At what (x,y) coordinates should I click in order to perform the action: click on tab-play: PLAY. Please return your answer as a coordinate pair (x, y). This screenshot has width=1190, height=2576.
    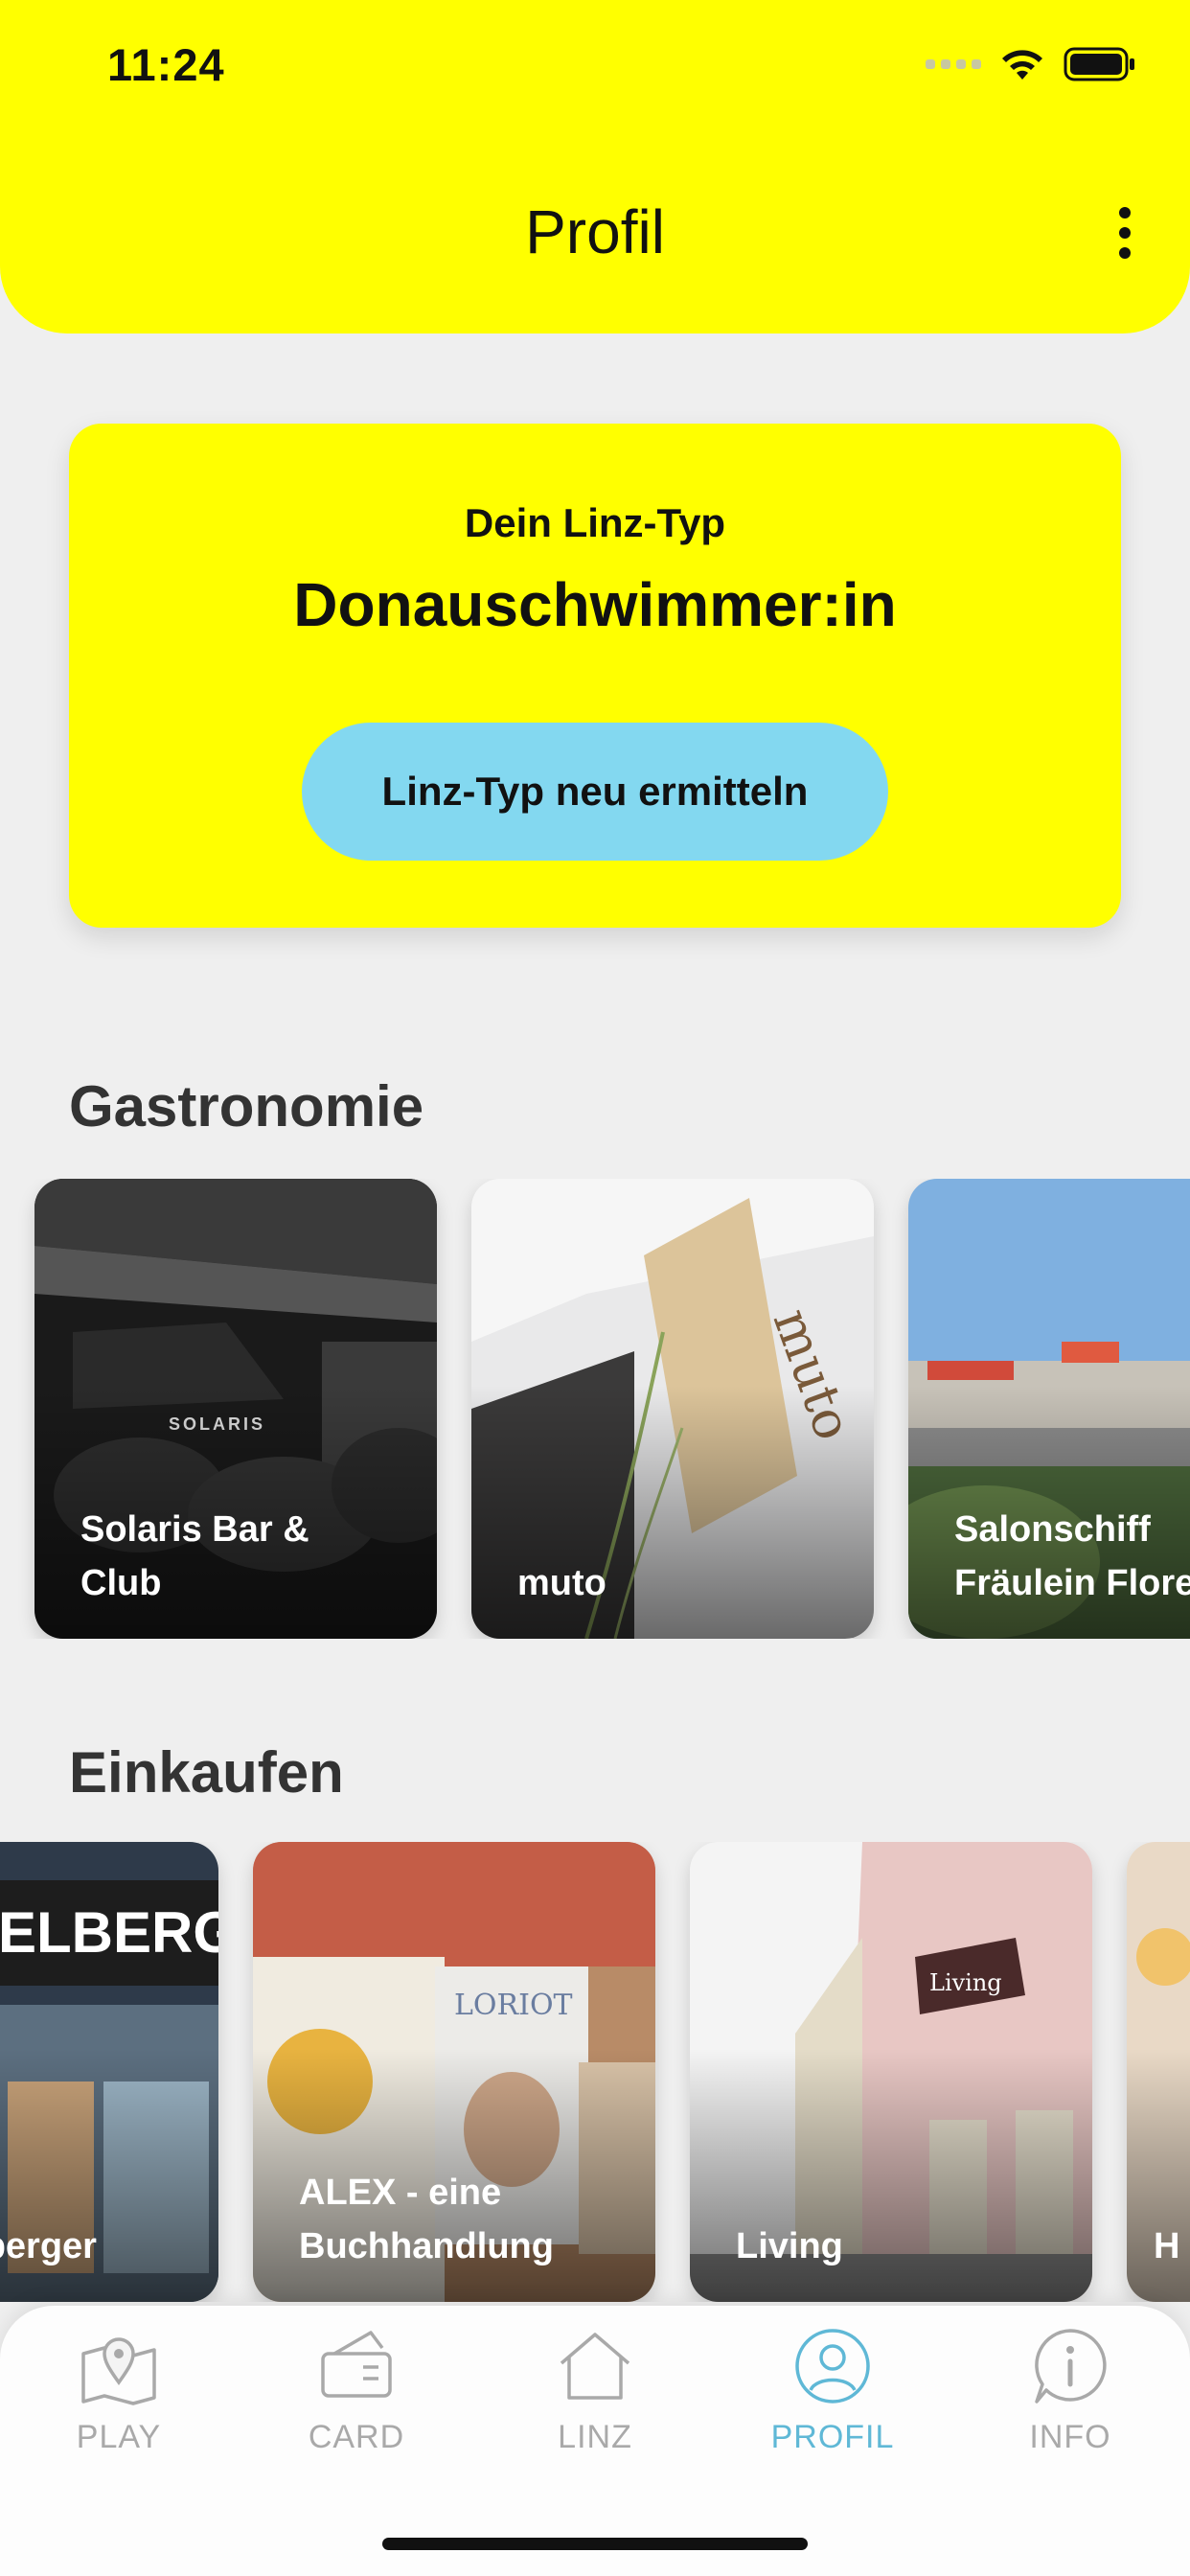
    Looking at the image, I should click on (119, 2401).